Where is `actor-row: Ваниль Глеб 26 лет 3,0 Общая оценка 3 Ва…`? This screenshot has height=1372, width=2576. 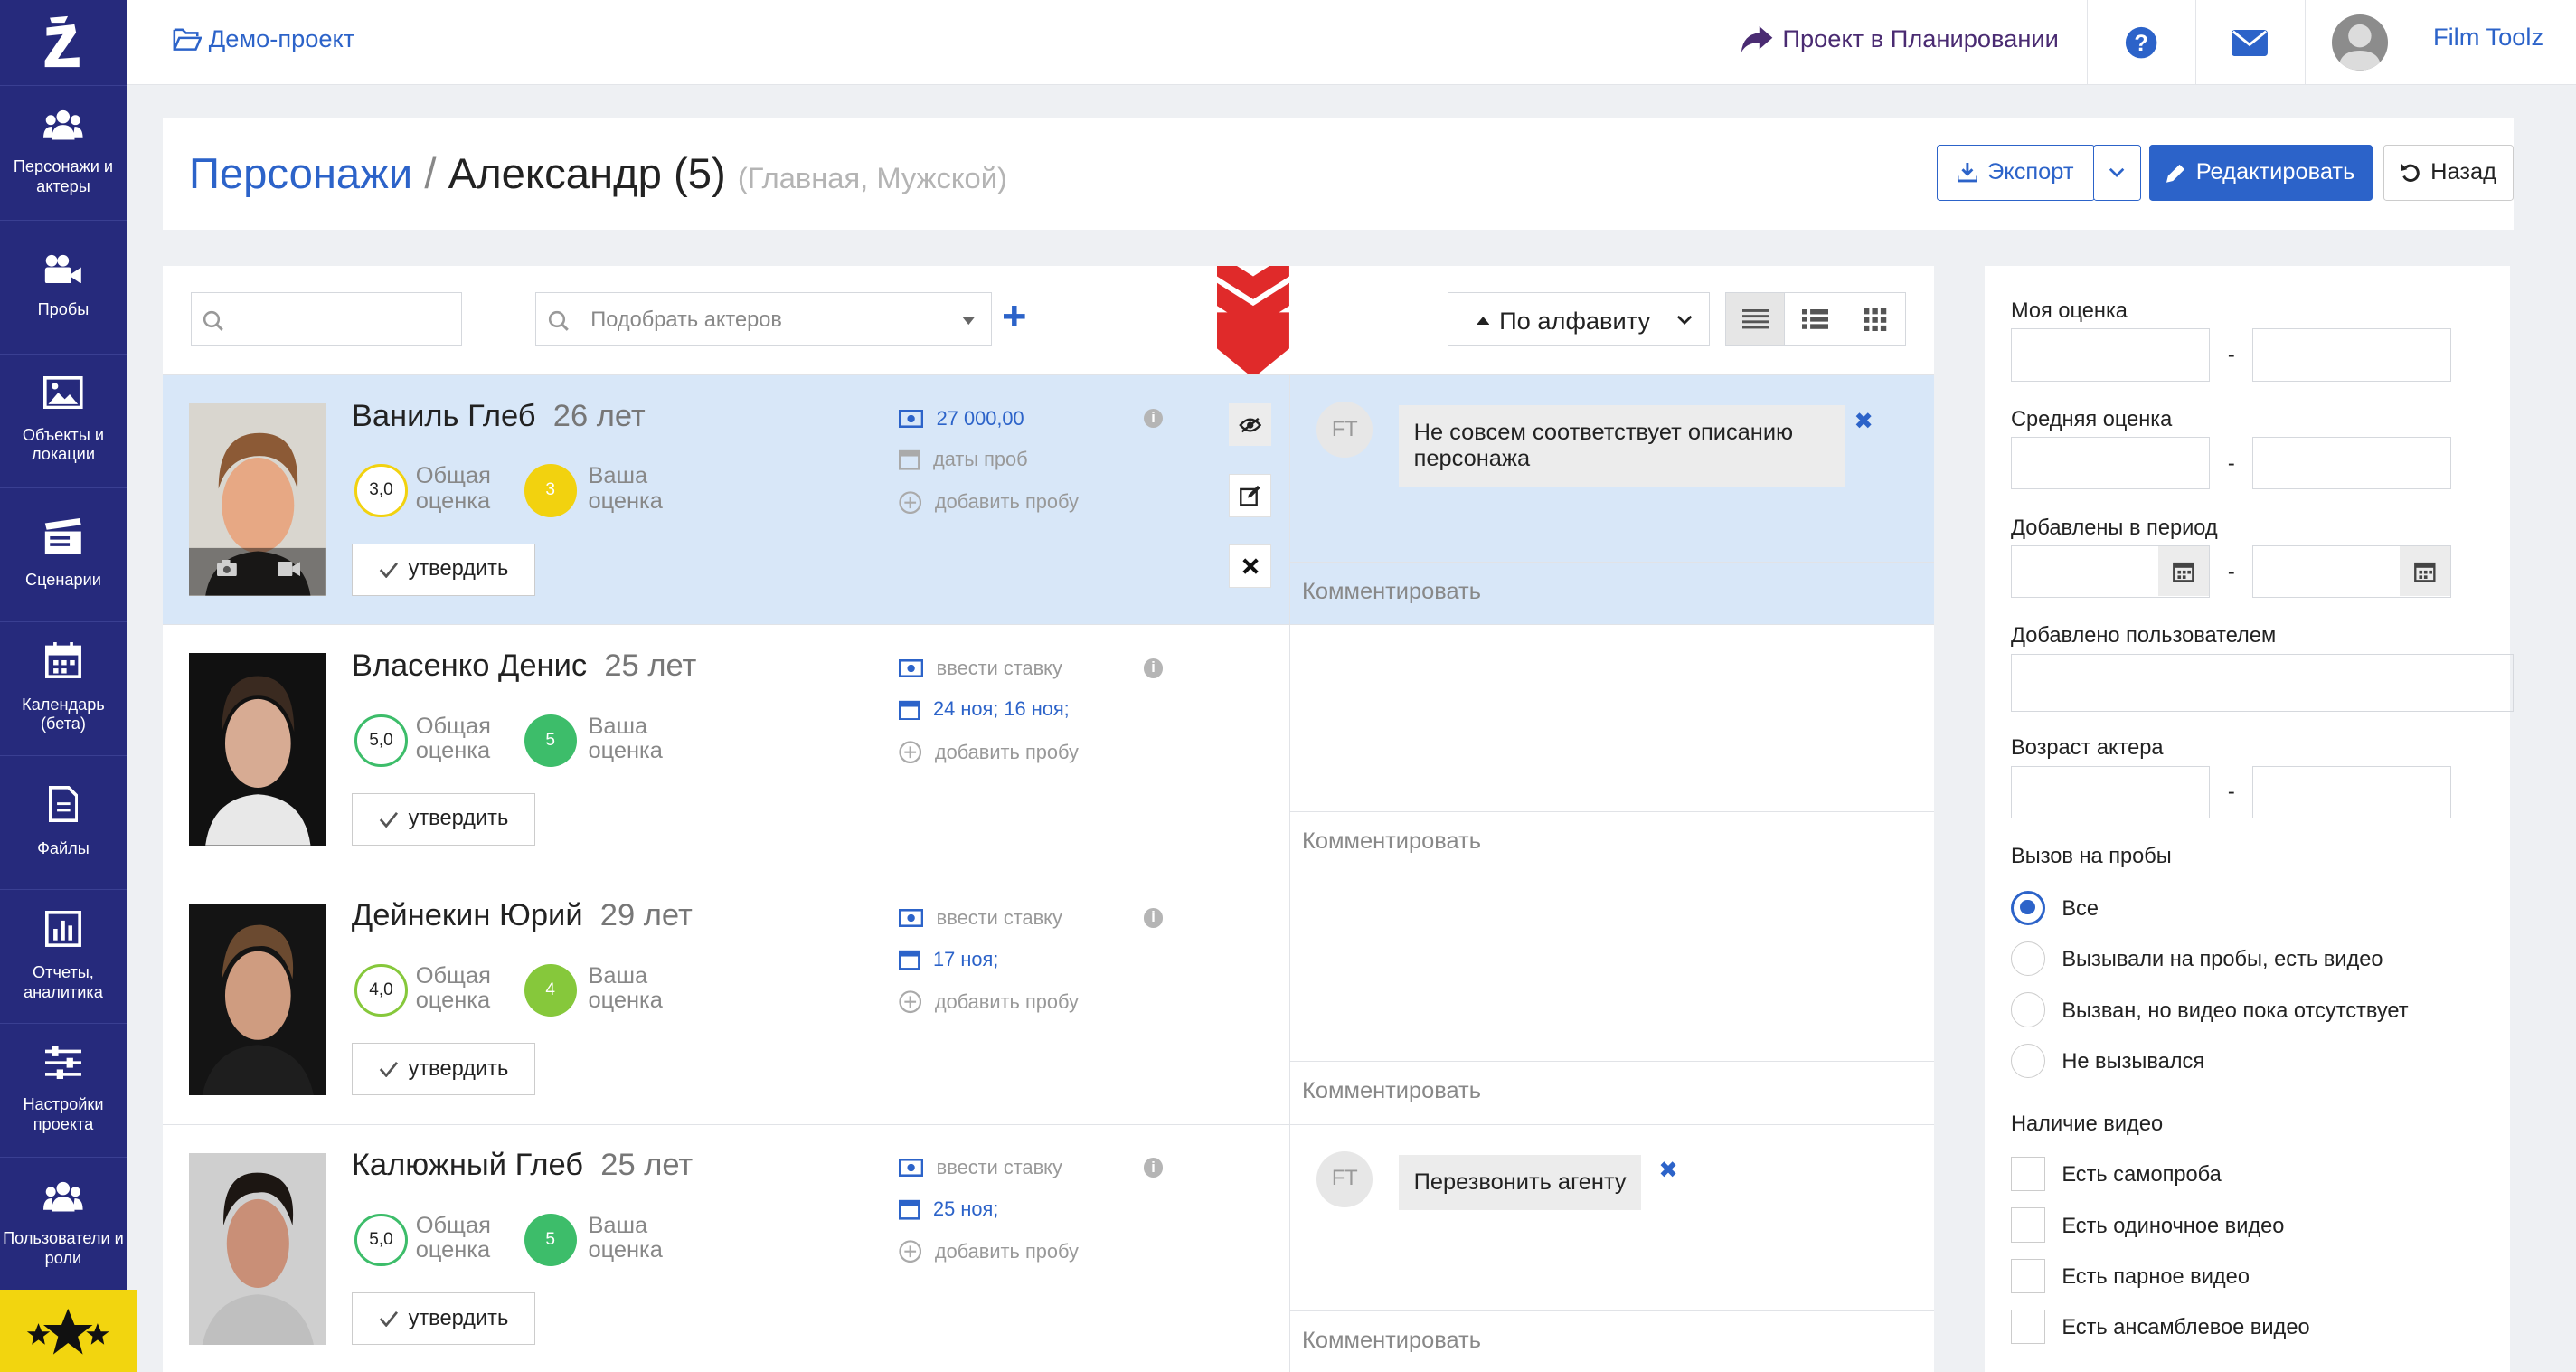 actor-row: Ваниль Глеб 26 лет 3,0 Общая оценка 3 Ва… is located at coordinates (1048, 500).